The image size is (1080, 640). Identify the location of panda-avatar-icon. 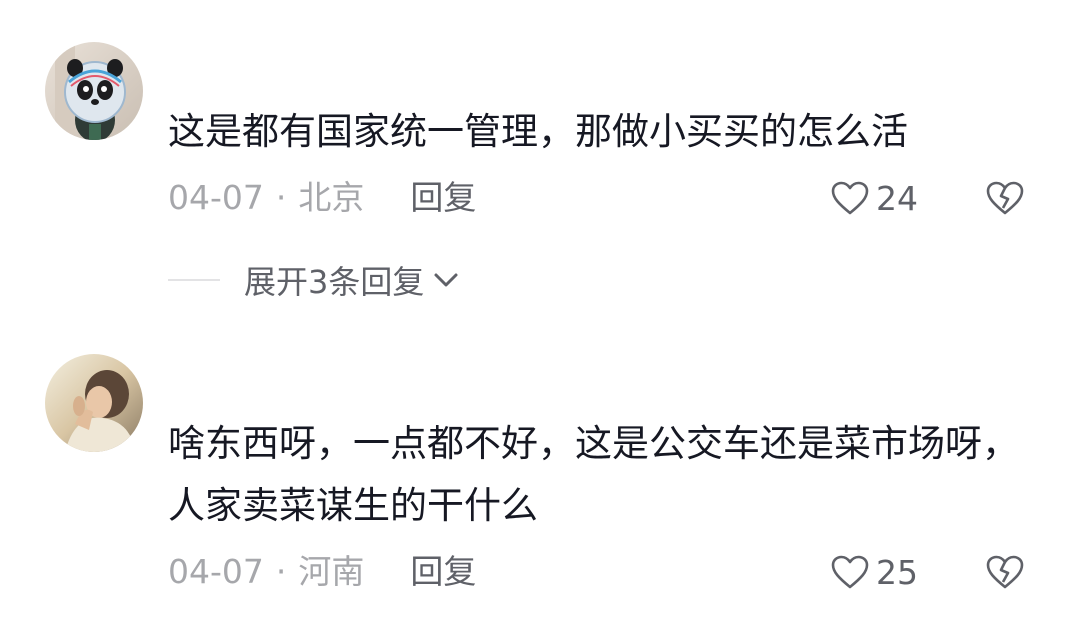
(94, 91).